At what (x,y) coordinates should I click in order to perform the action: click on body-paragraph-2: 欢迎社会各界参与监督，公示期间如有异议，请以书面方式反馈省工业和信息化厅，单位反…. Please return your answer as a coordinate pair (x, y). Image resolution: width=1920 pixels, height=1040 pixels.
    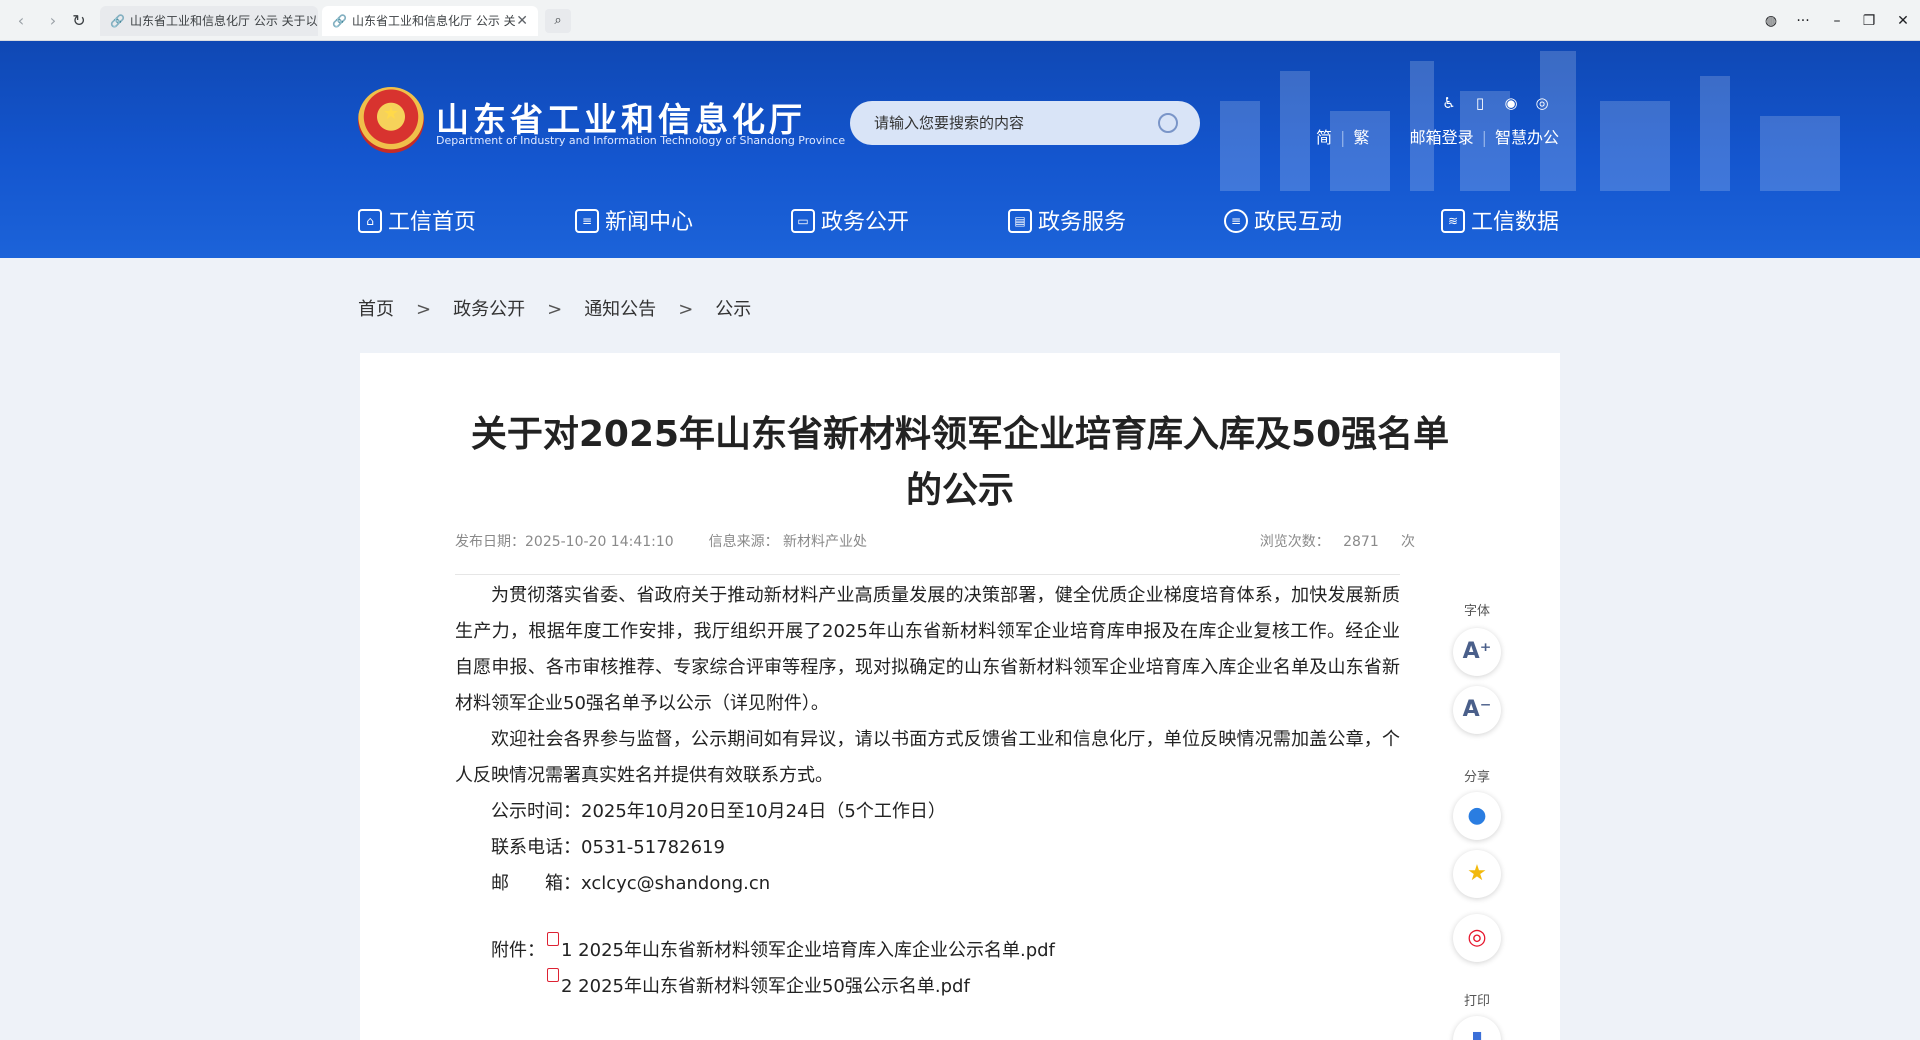
    Looking at the image, I should click on (927, 757).